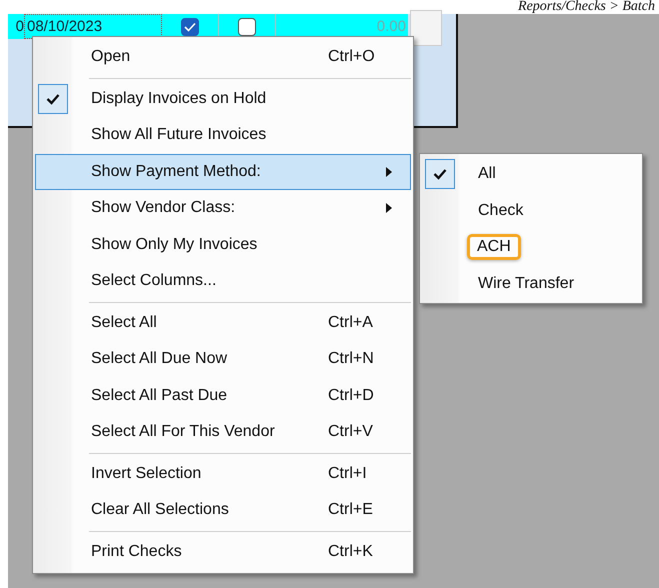 The image size is (659, 588). What do you see at coordinates (223, 359) in the screenshot?
I see `menu-item: Select All Due Now Ctrl+N` at bounding box center [223, 359].